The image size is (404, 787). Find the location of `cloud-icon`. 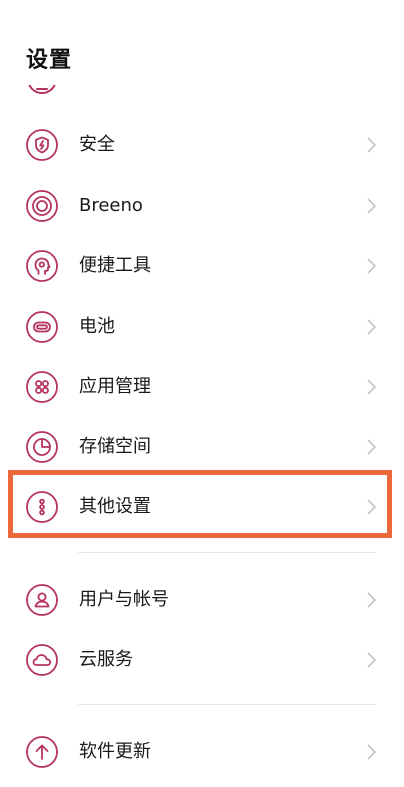

cloud-icon is located at coordinates (42, 660).